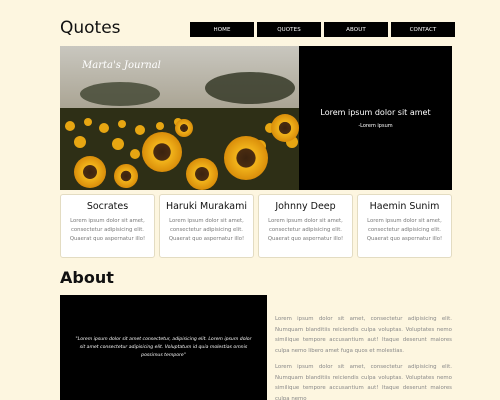  What do you see at coordinates (87, 277) in the screenshot?
I see `about-heading: About` at bounding box center [87, 277].